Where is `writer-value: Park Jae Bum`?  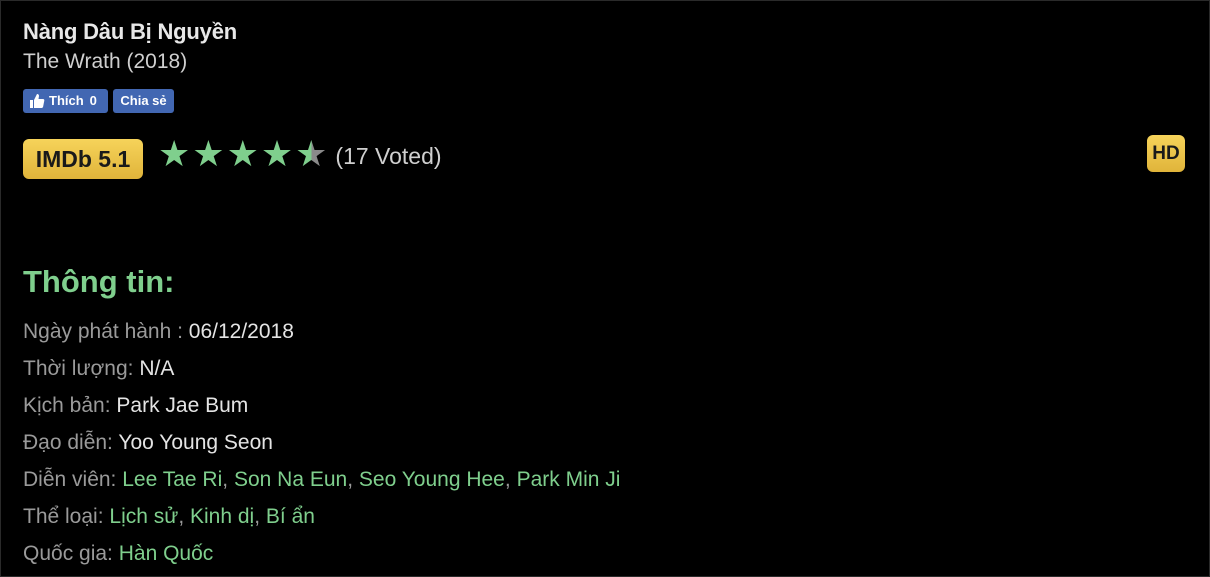 writer-value: Park Jae Bum is located at coordinates (182, 405).